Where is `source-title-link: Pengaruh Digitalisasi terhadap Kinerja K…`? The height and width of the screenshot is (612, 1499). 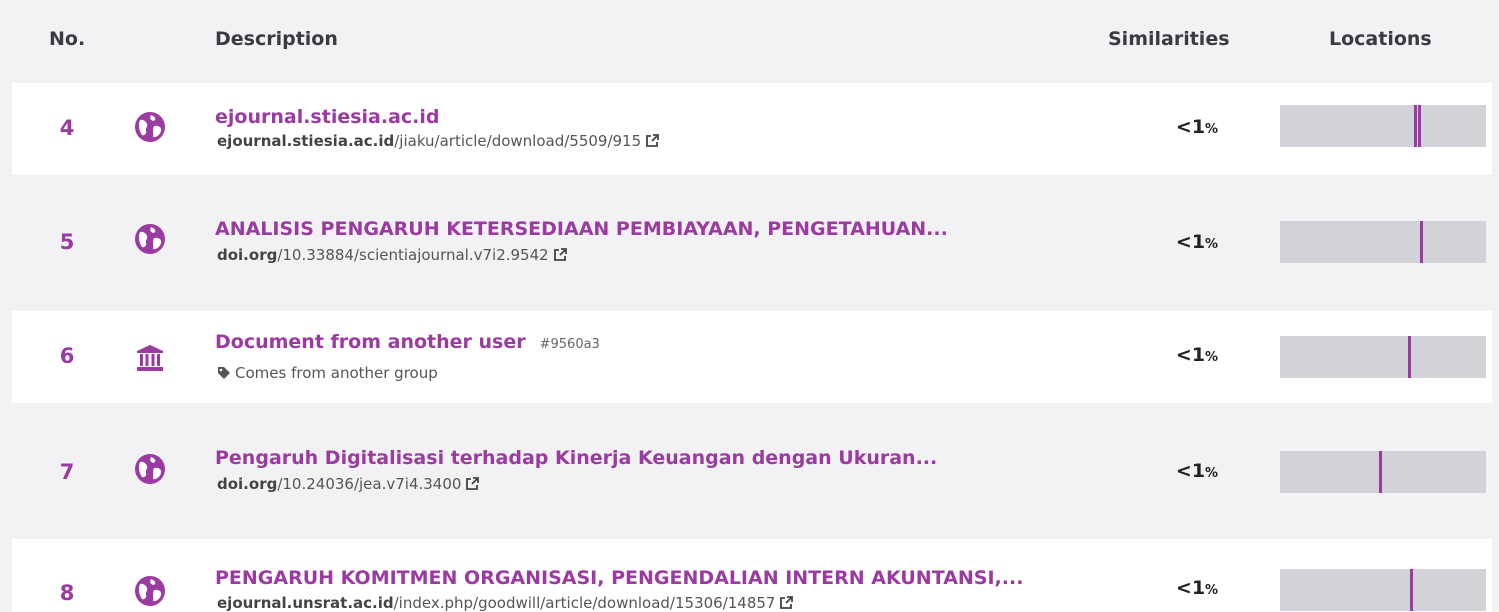
source-title-link: Pengaruh Digitalisasi terhadap Kinerja K… is located at coordinates (576, 458).